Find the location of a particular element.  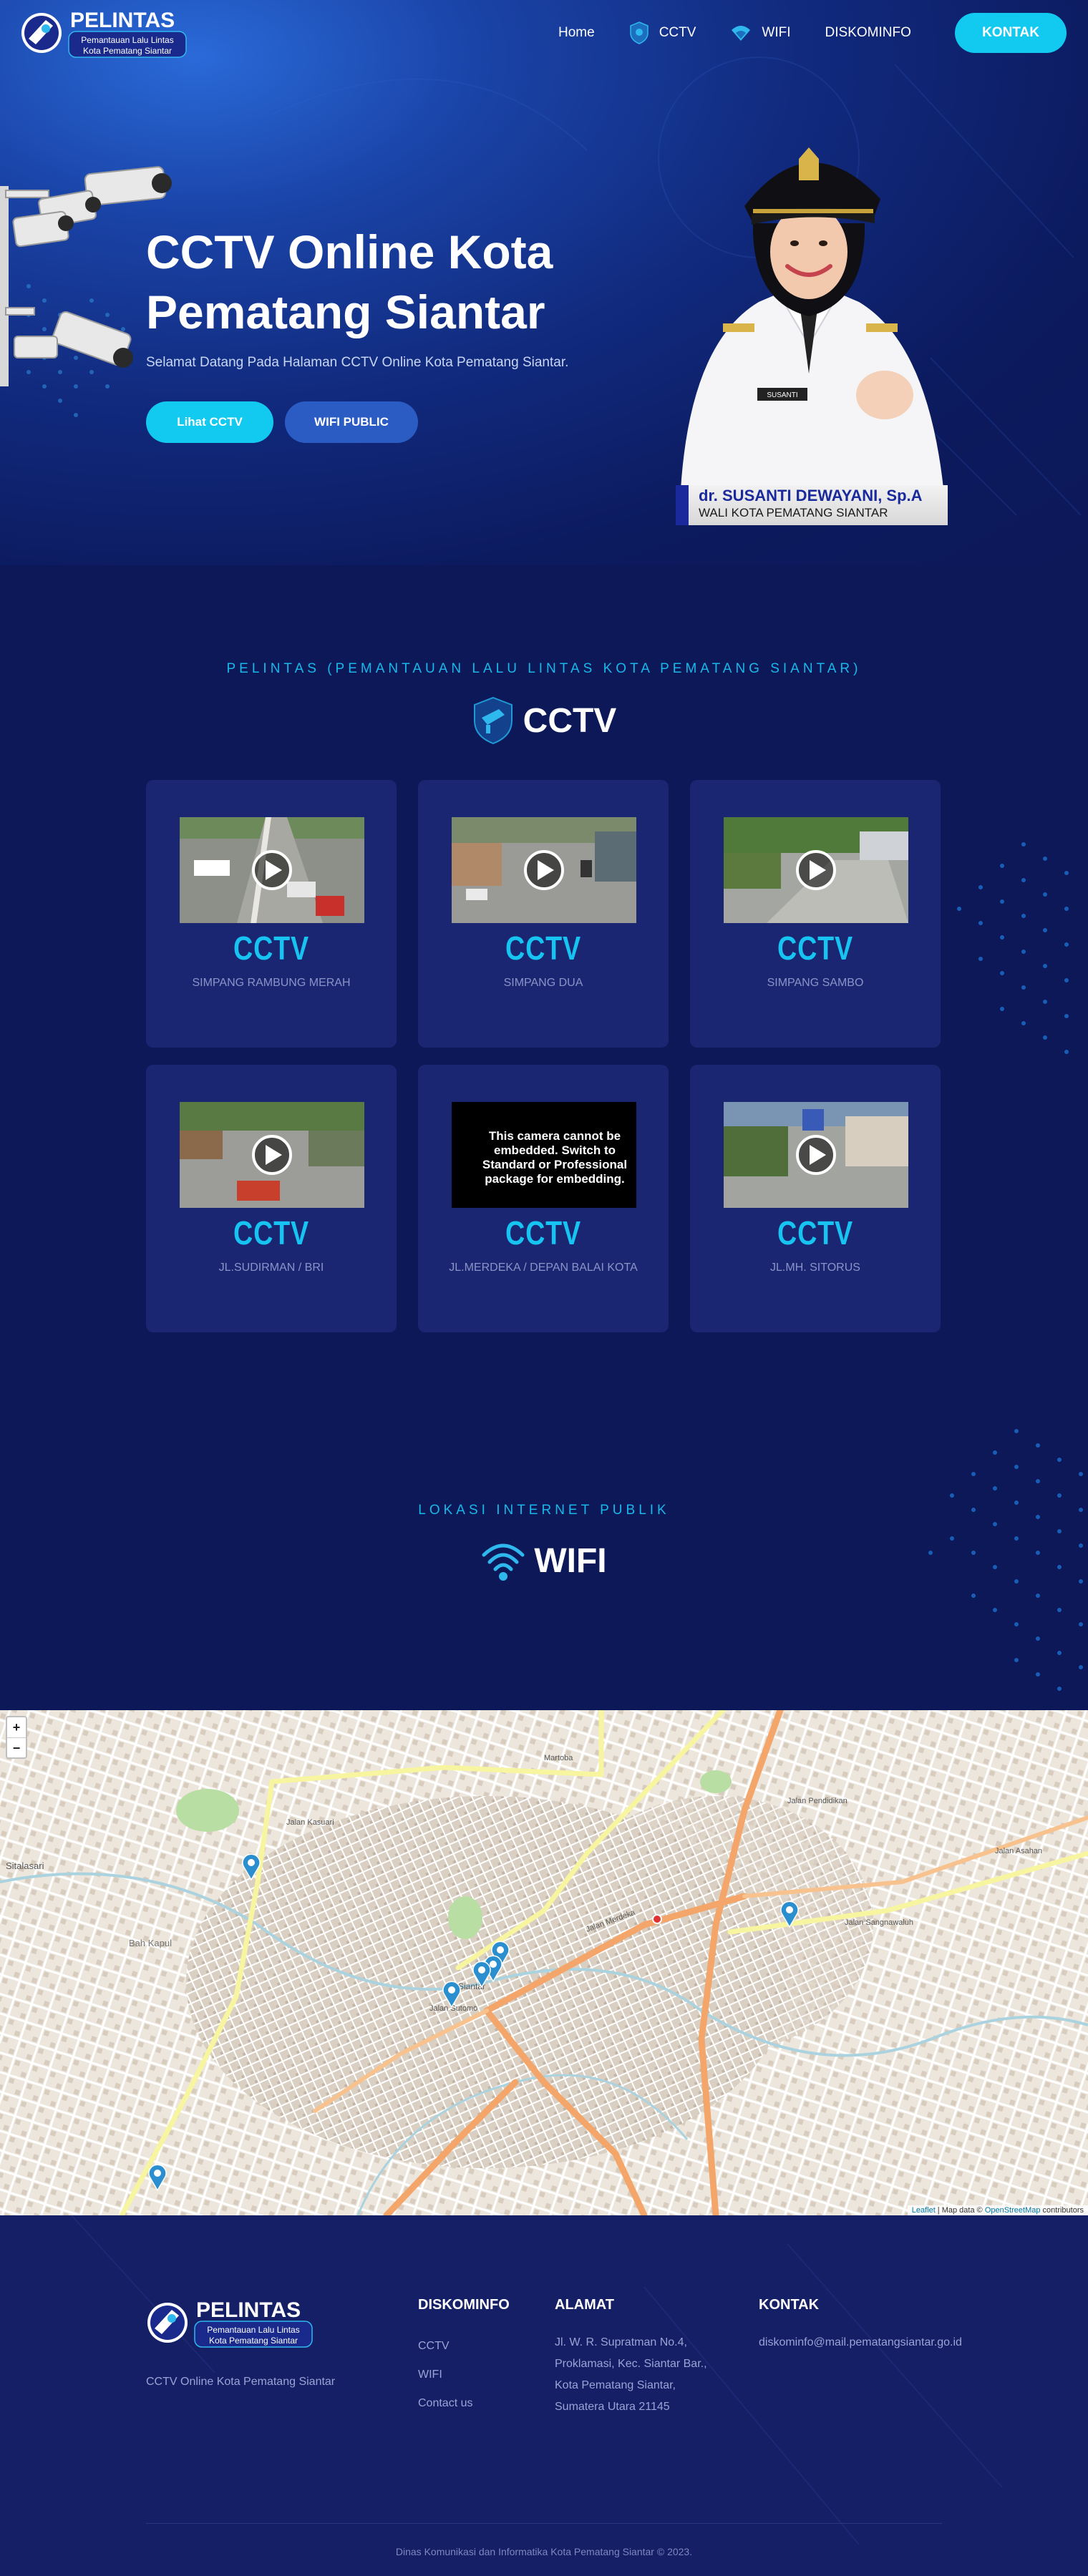

logo-title: PELINTAS is located at coordinates (122, 20).